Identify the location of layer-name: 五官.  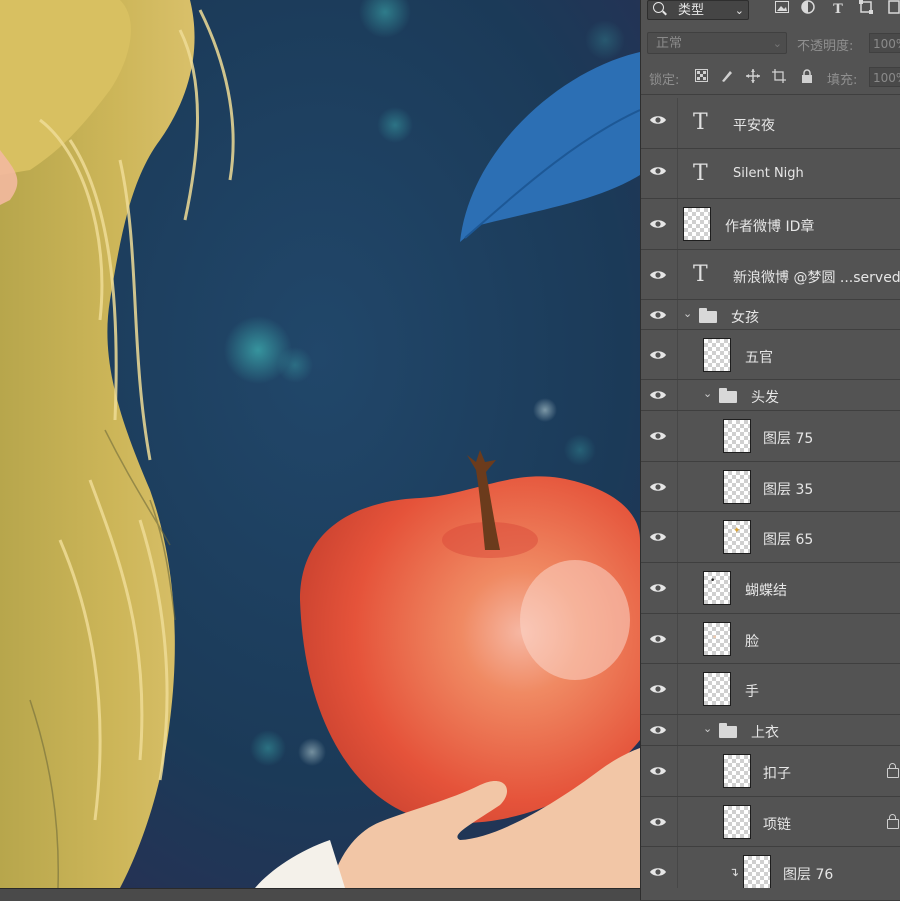
(759, 358).